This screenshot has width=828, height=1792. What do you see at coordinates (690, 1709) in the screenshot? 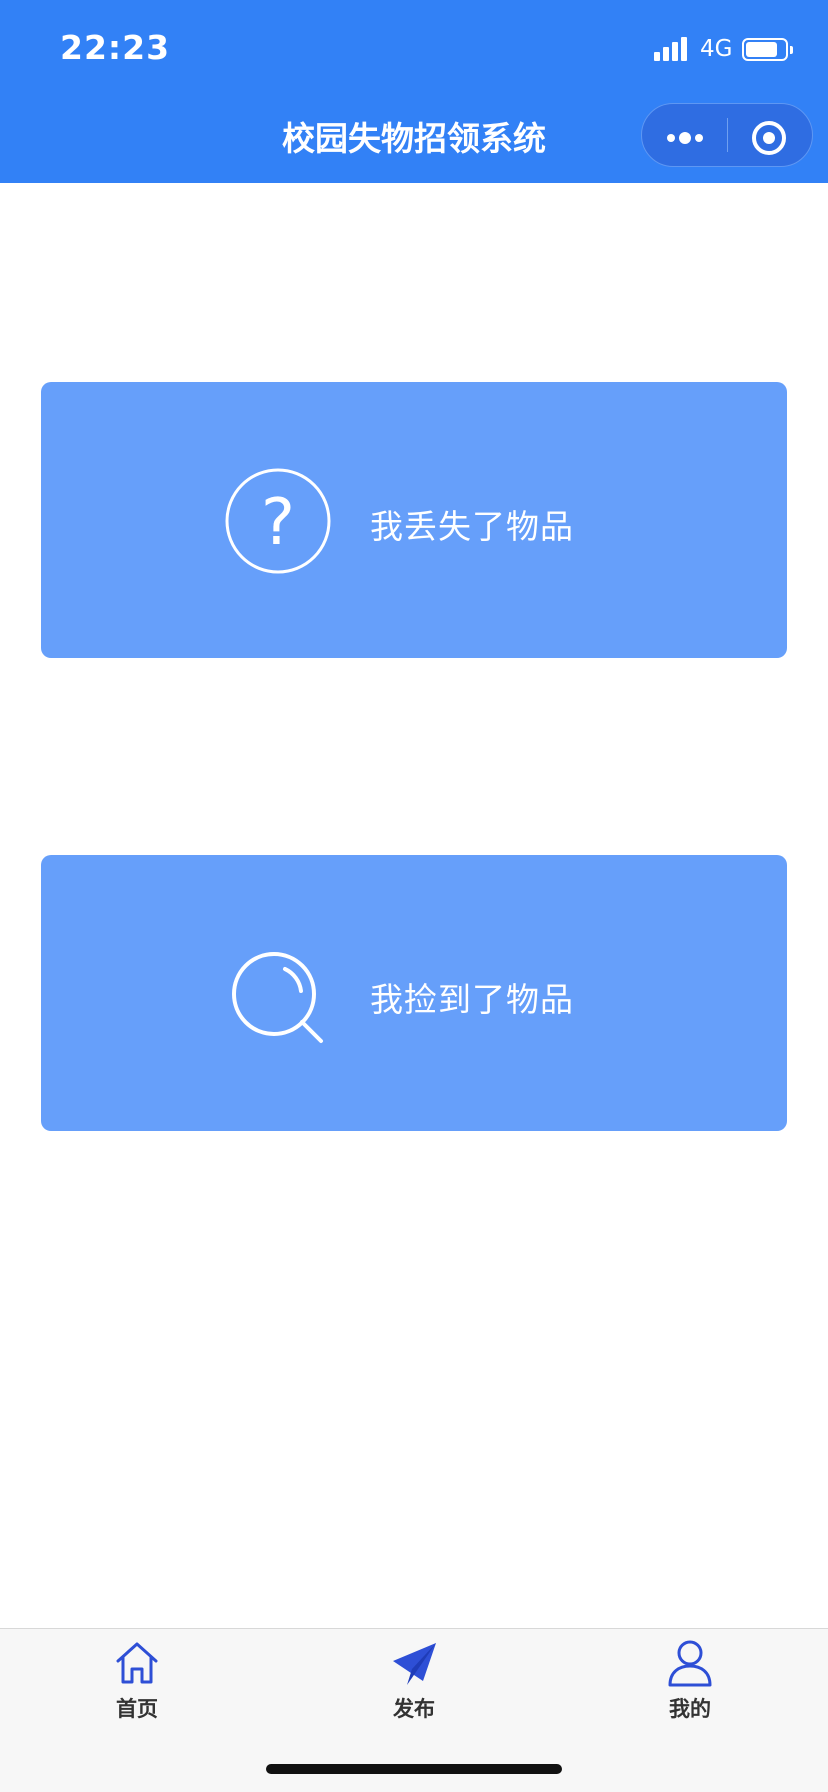
I see `tab-mine-label: 我的` at bounding box center [690, 1709].